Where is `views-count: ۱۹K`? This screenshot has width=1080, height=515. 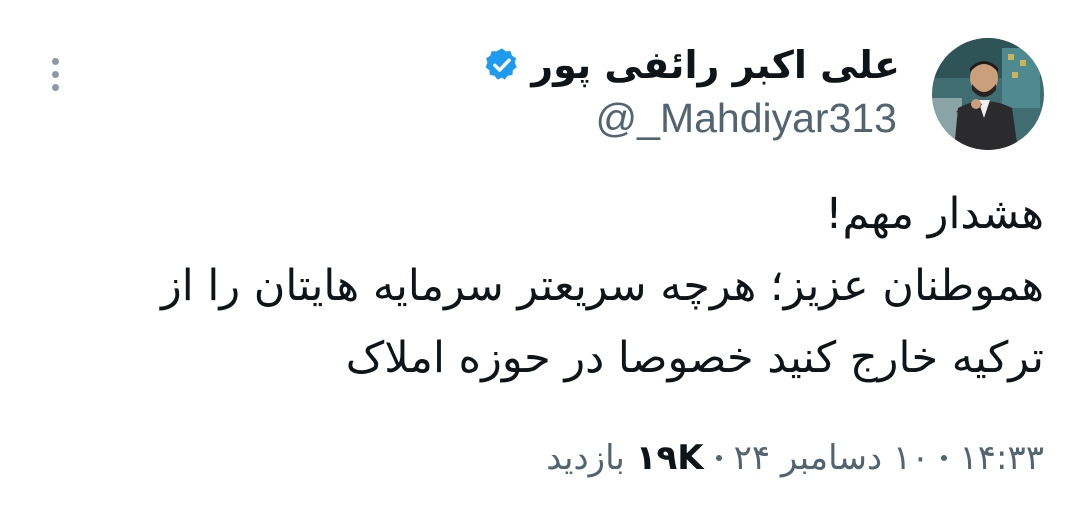 views-count: ۱۹K is located at coordinates (669, 458).